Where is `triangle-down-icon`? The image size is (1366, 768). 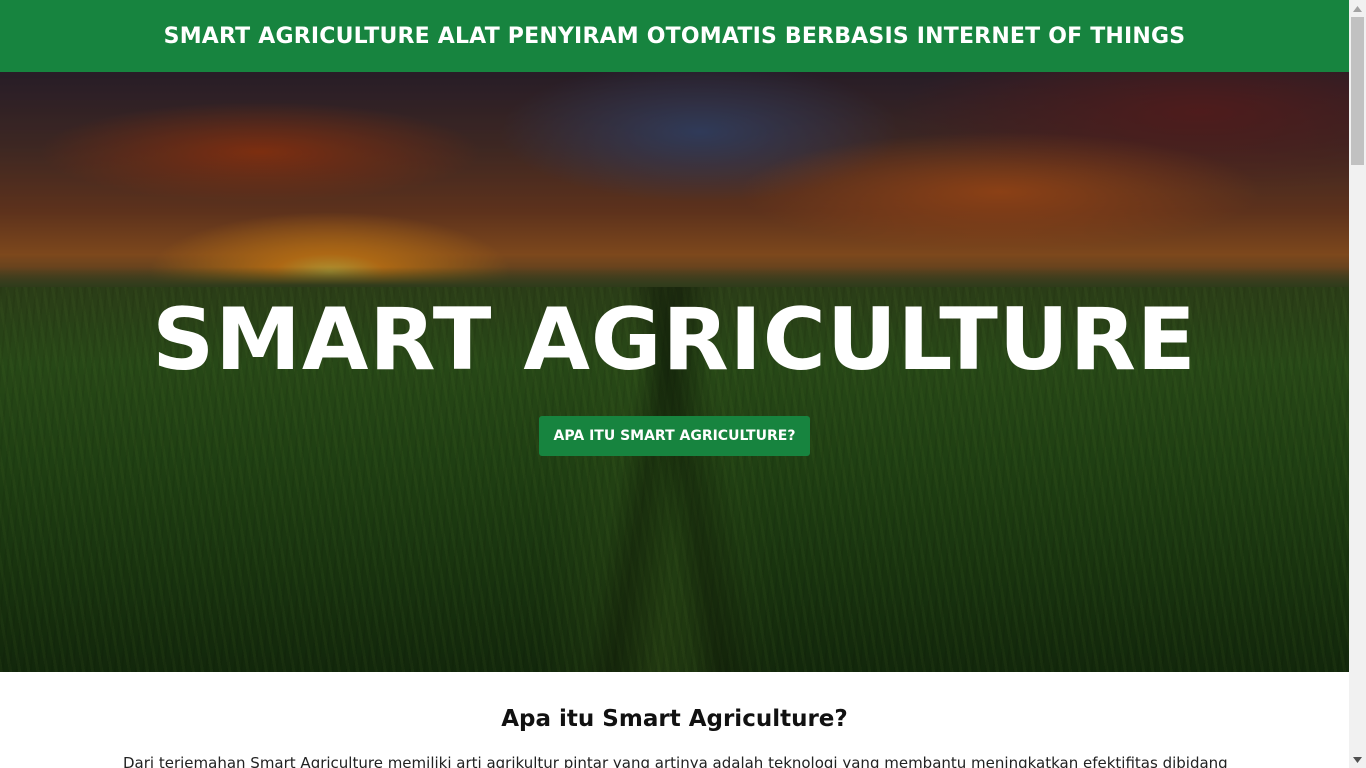
triangle-down-icon is located at coordinates (1357, 759).